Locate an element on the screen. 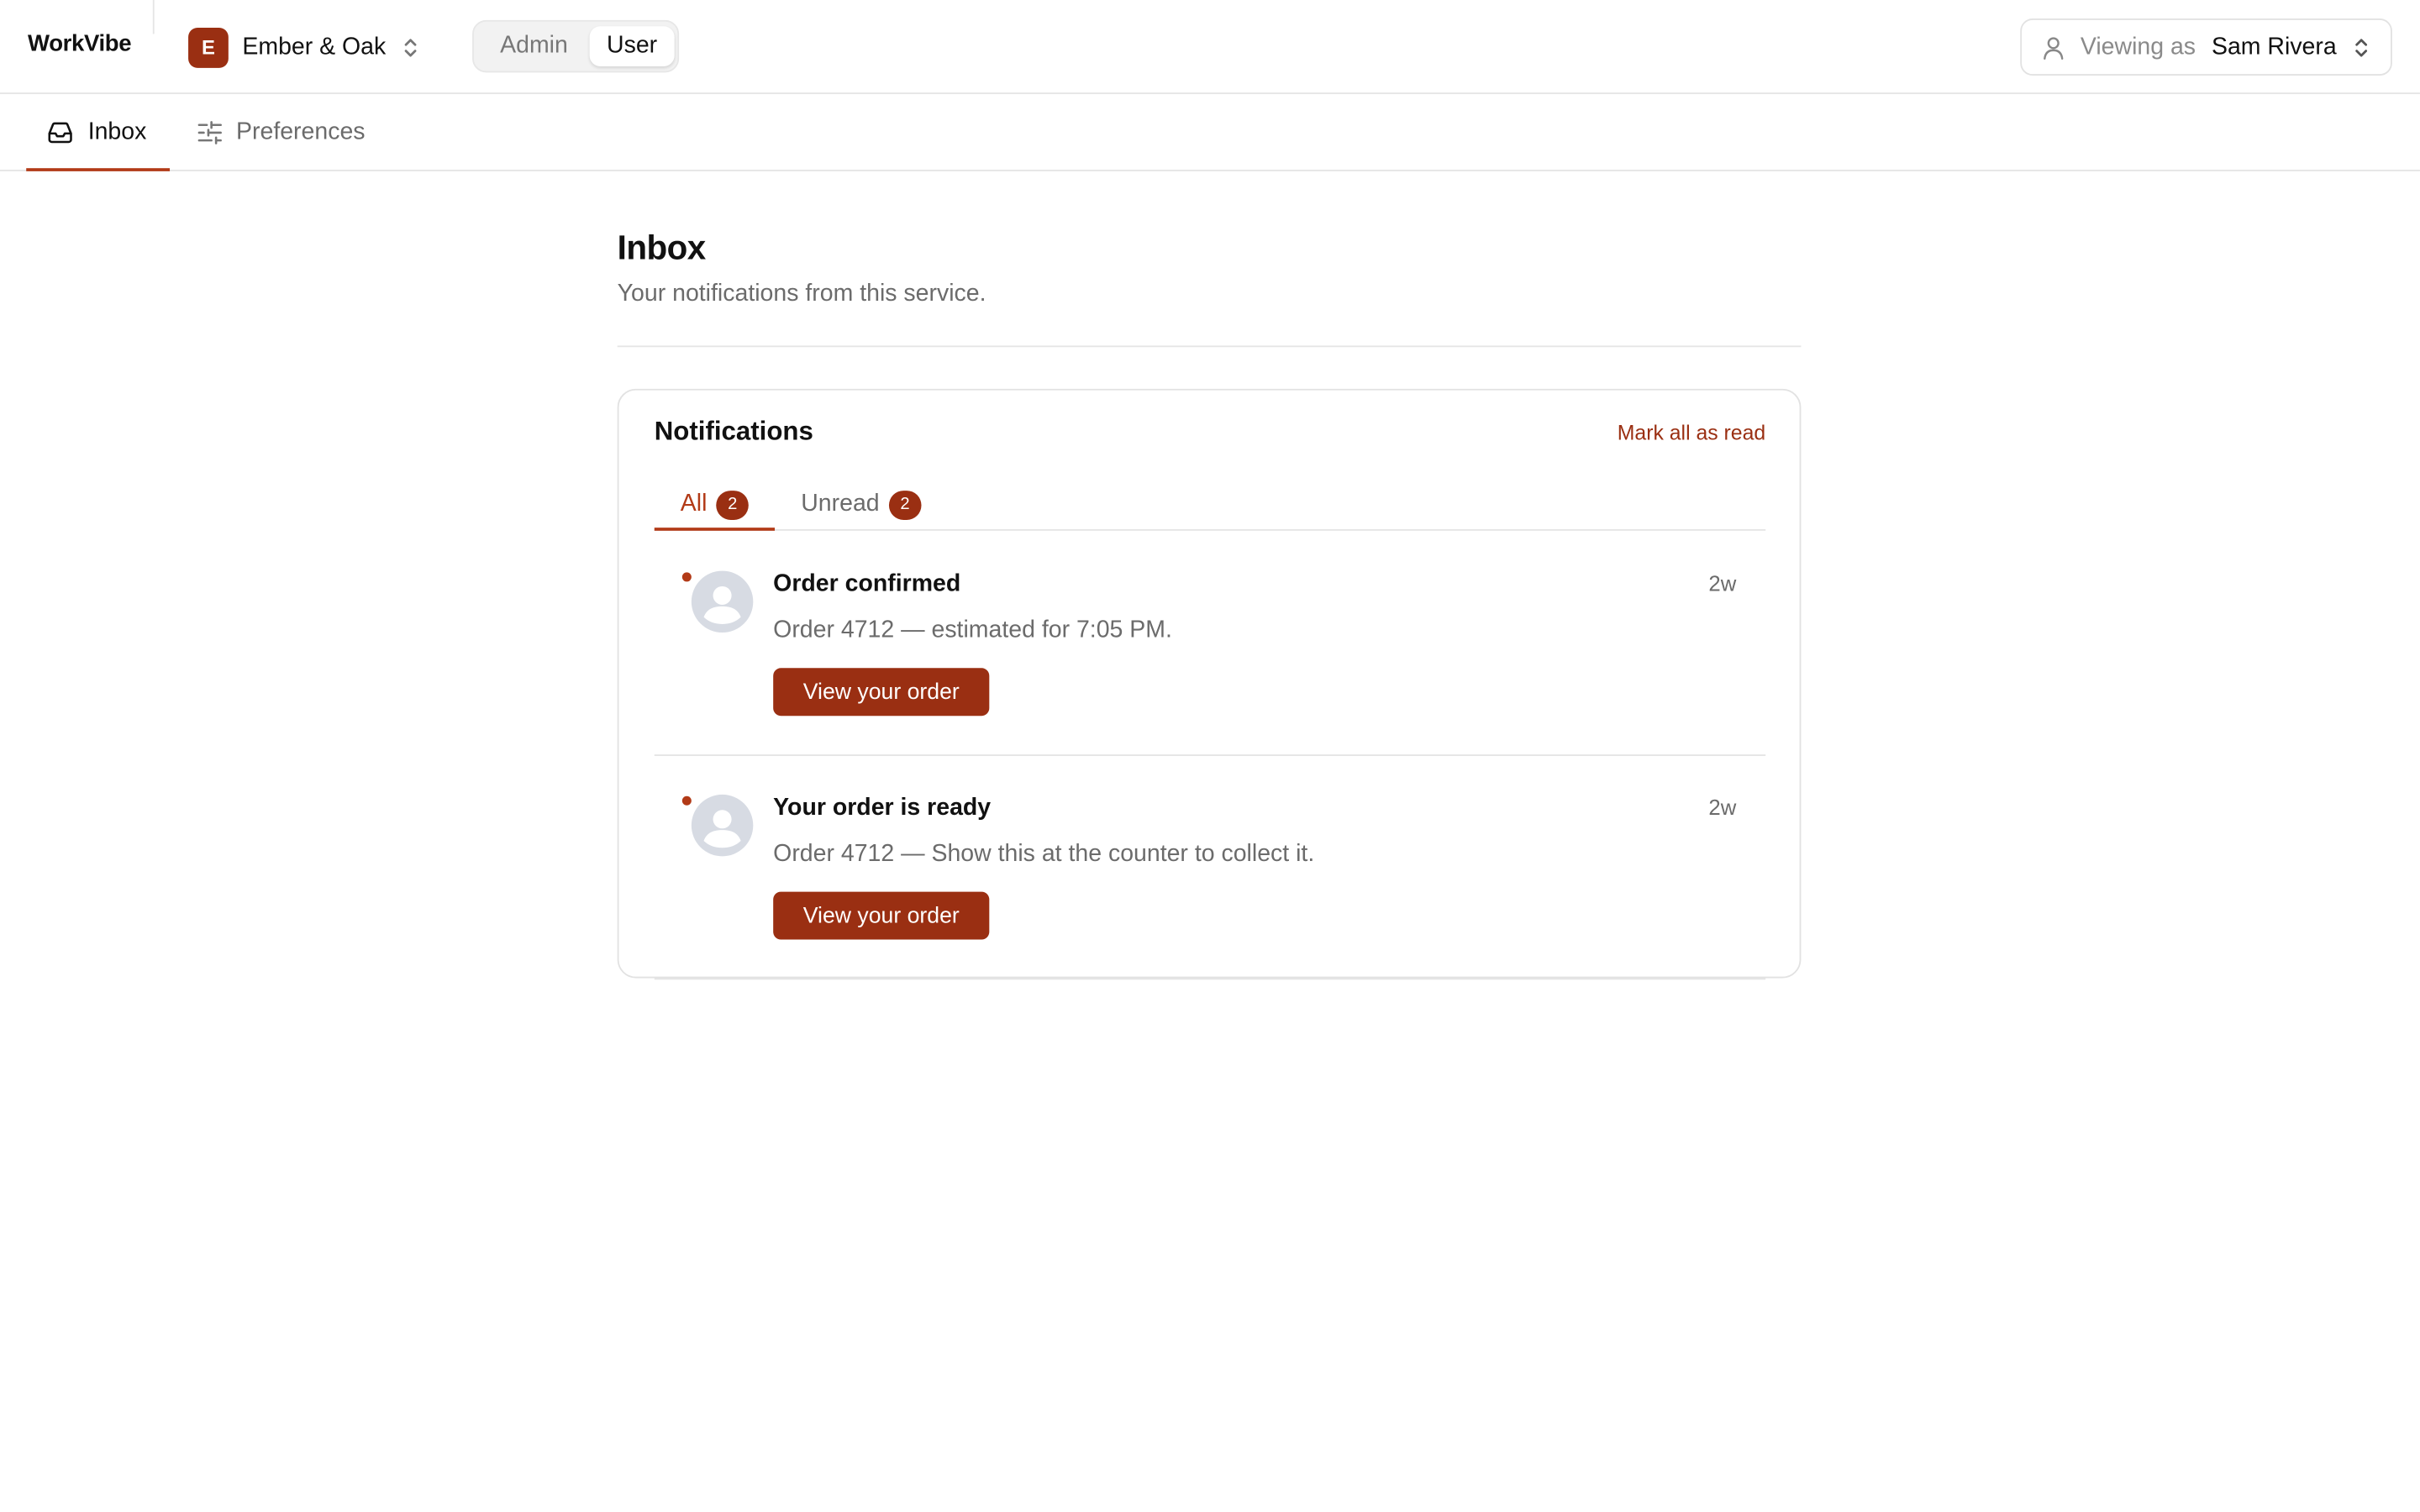 The height and width of the screenshot is (1512, 2420). tab-inbox-label: Inbox is located at coordinates (117, 131).